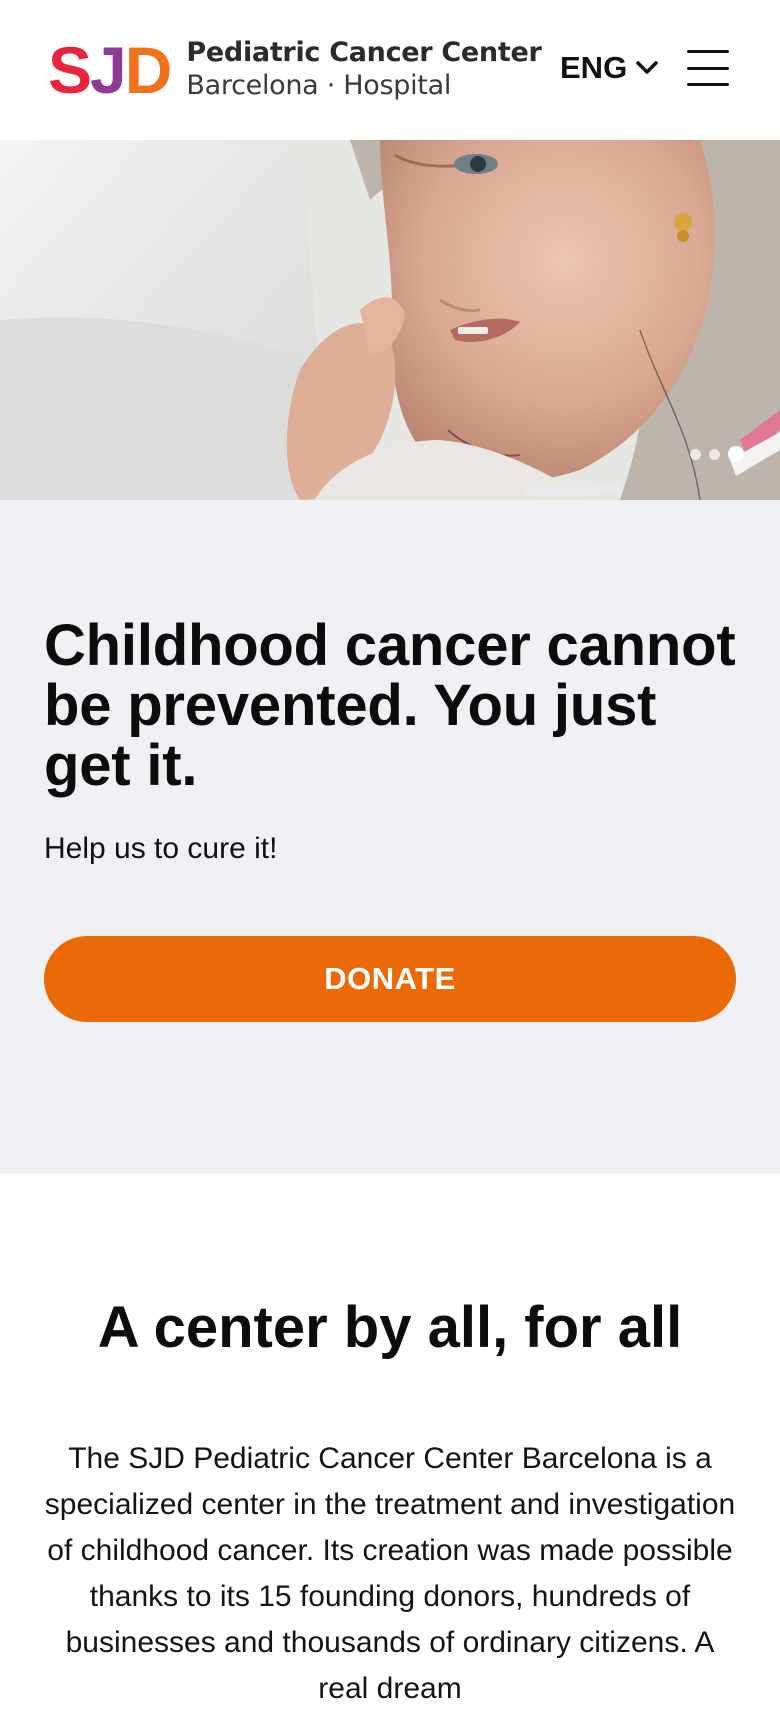  I want to click on carousel-dots, so click(717, 454).